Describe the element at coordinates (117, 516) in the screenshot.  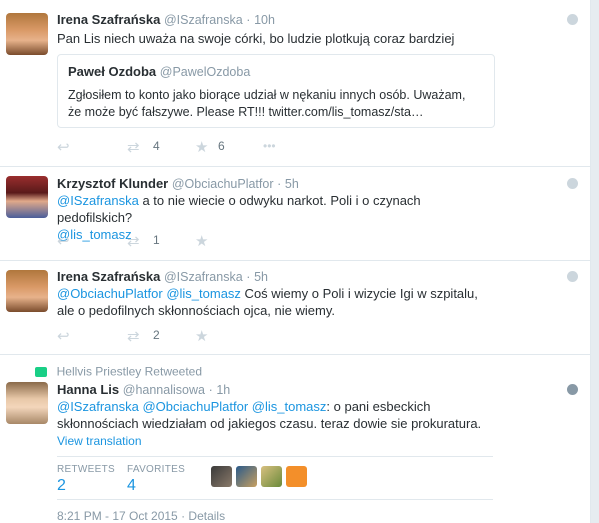
I see `tweet-timestamp: 8:21 PM - 17 Oct 2015` at that location.